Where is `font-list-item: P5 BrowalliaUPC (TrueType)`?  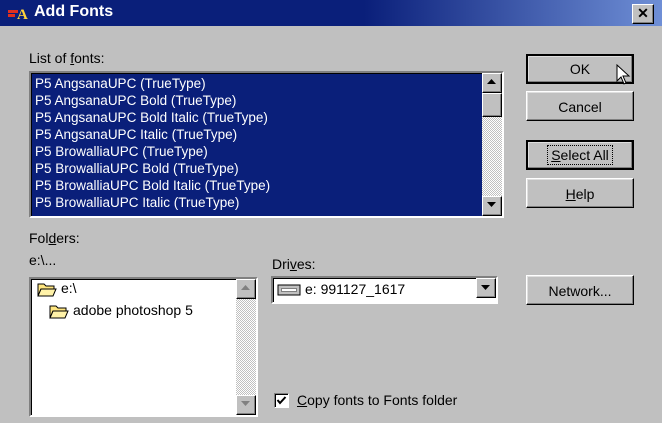 font-list-item: P5 BrowalliaUPC (TrueType) is located at coordinates (255, 151).